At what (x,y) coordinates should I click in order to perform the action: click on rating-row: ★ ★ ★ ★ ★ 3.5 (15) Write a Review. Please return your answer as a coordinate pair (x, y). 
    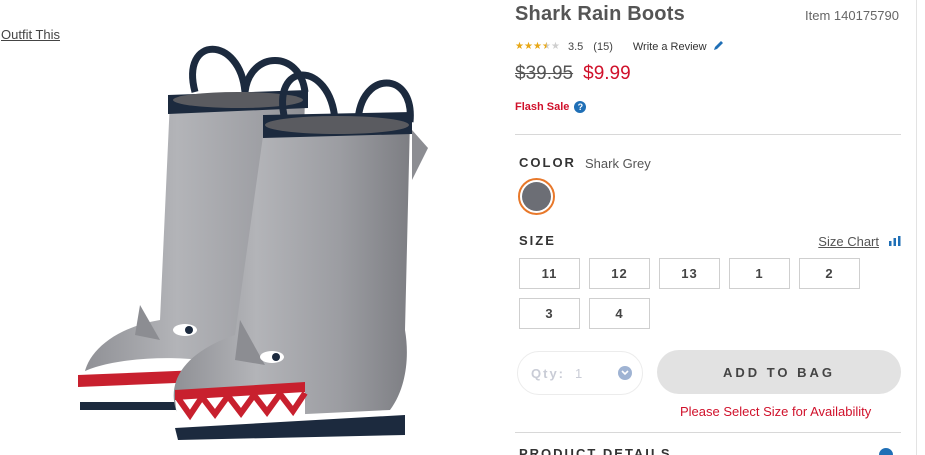
    Looking at the image, I should click on (619, 47).